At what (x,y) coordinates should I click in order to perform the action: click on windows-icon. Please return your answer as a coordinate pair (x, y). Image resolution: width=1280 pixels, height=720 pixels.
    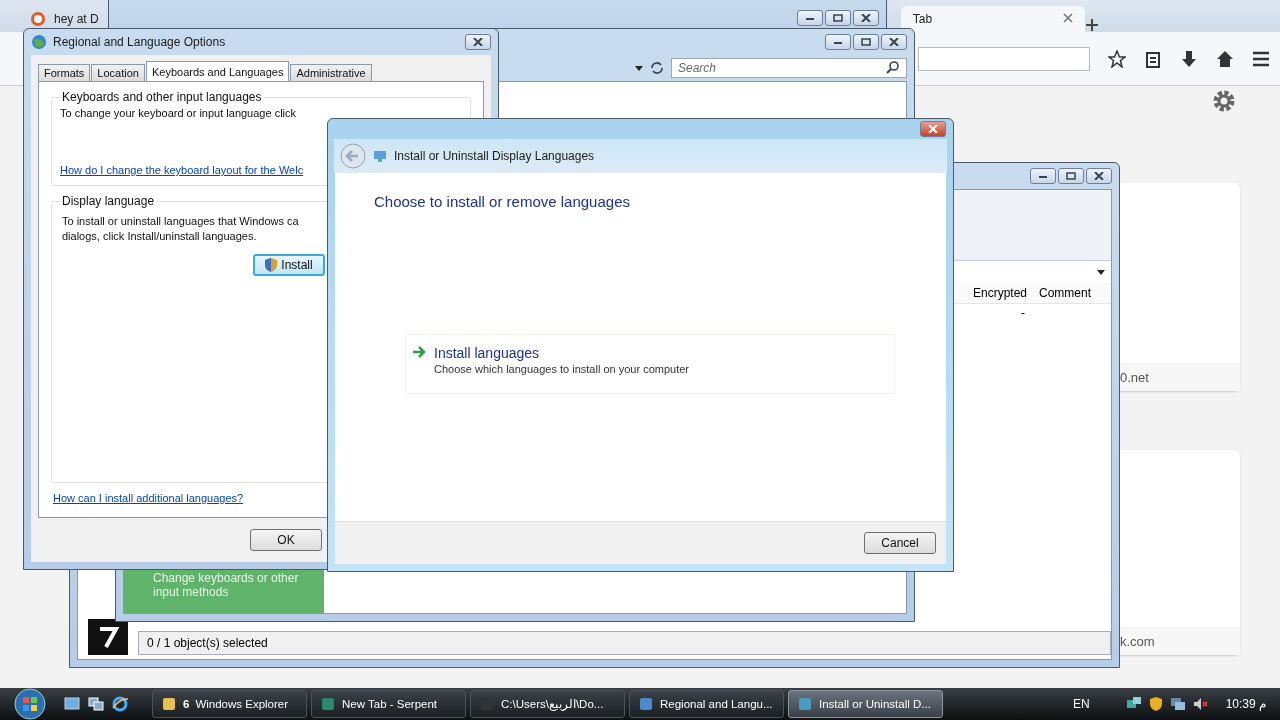
    Looking at the image, I should click on (96, 704).